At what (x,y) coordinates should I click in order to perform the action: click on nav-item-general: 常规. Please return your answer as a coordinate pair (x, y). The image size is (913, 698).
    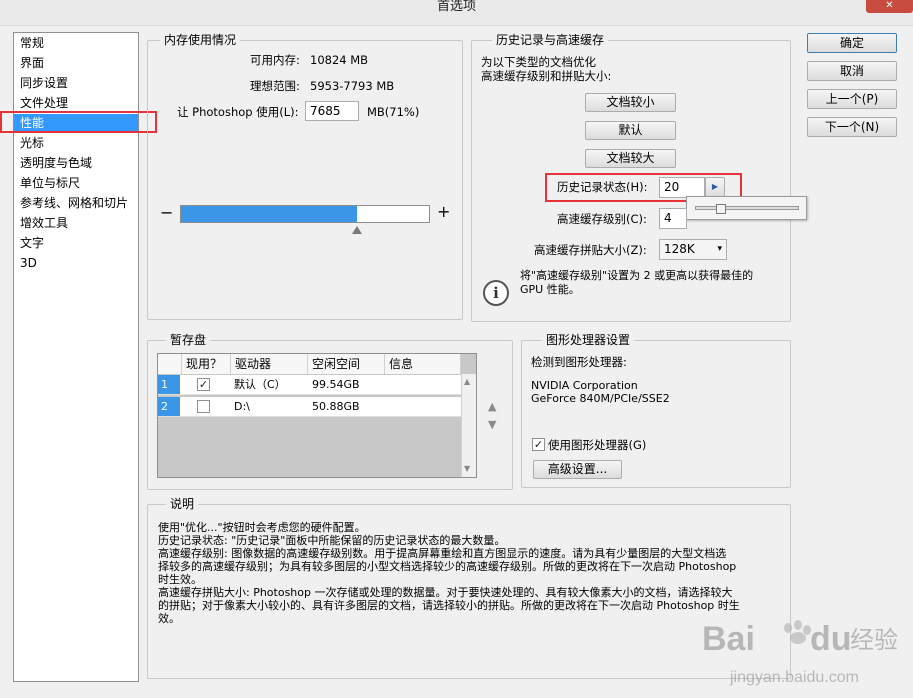
    Looking at the image, I should click on (76, 43).